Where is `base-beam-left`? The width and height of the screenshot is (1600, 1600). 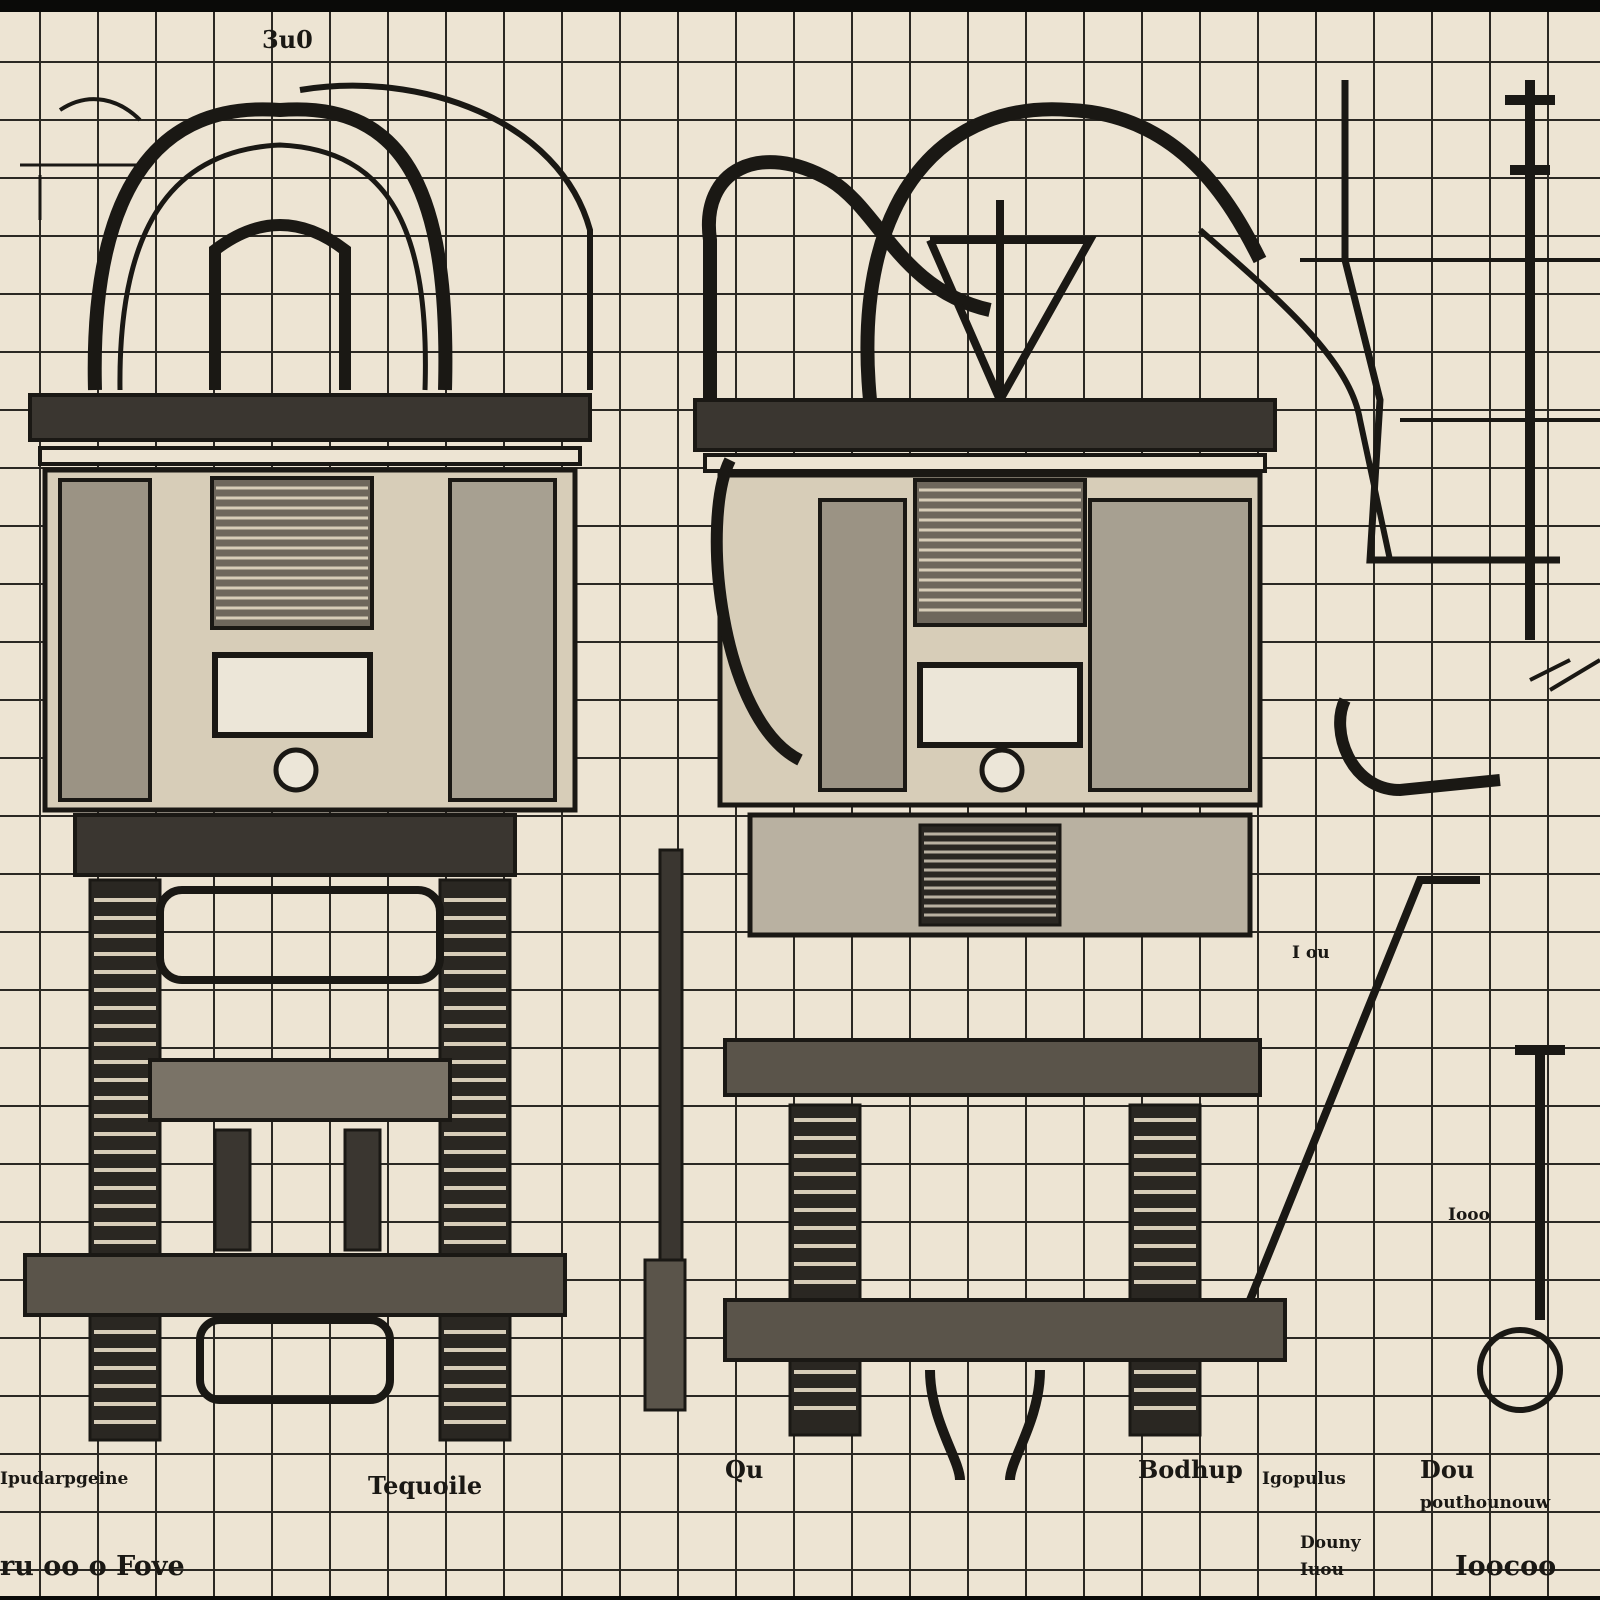
base-beam-left is located at coordinates (295, 845).